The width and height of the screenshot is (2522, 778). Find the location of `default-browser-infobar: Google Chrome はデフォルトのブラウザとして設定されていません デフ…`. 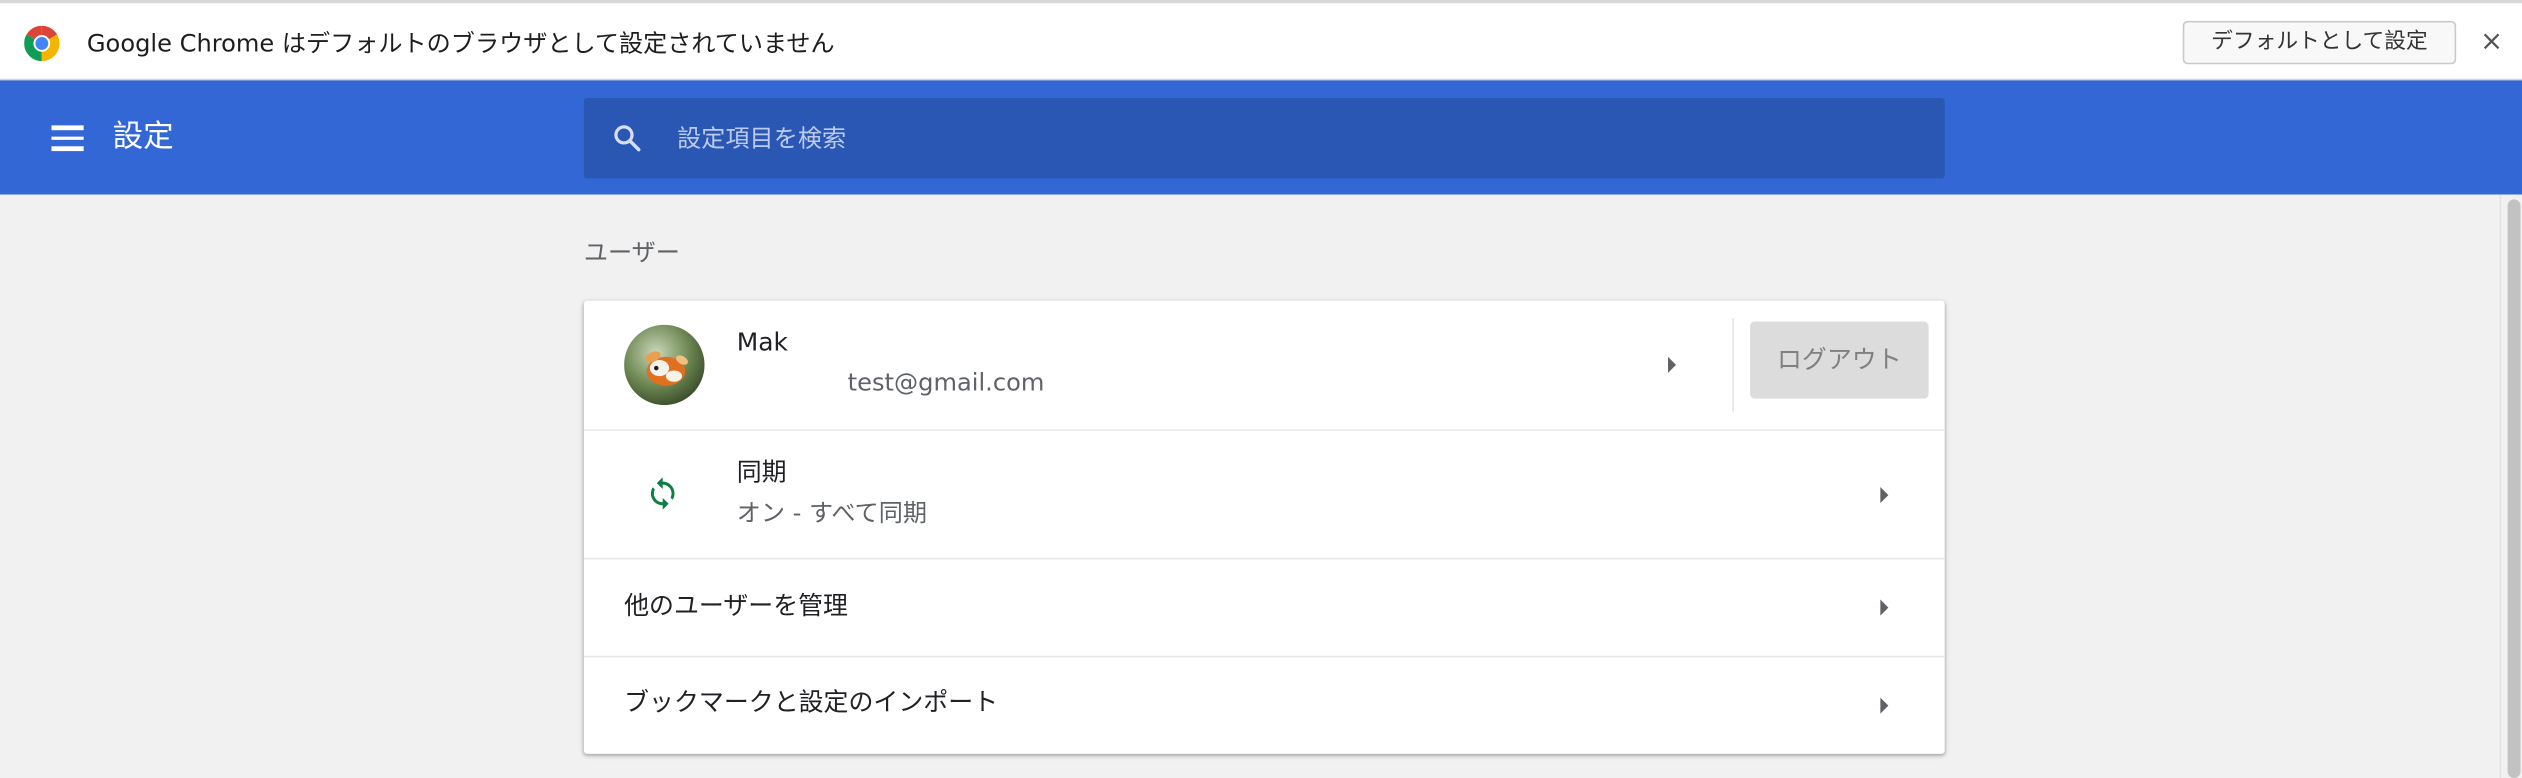

default-browser-infobar: Google Chrome はデフォルトのブラウザとして設定されていません デフ… is located at coordinates (1261, 40).